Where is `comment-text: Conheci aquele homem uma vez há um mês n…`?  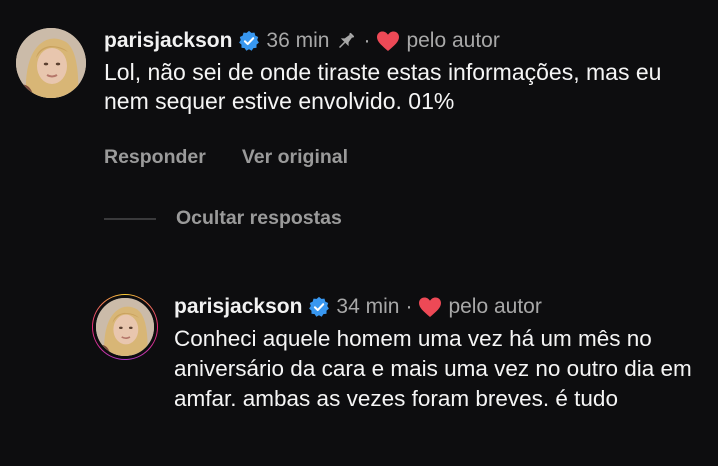
comment-text: Conheci aquele homem uma vez há um mês n… is located at coordinates (433, 368).